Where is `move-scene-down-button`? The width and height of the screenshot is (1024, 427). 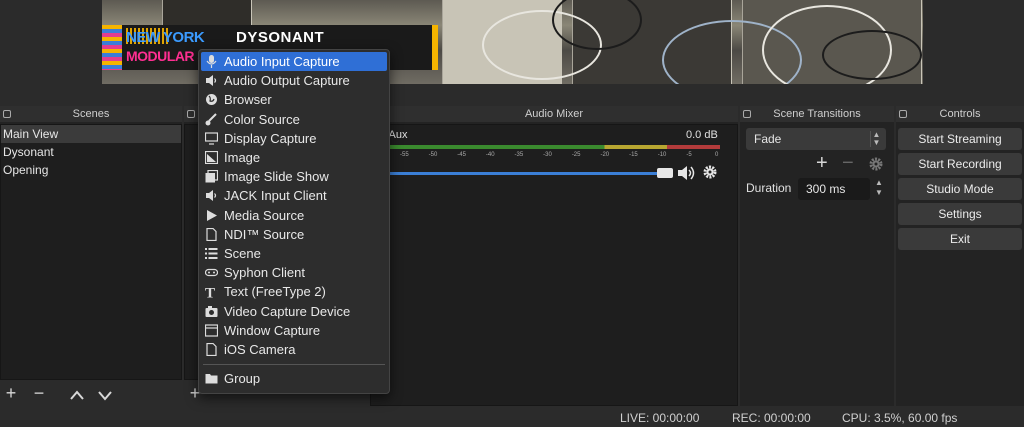 move-scene-down-button is located at coordinates (105, 395).